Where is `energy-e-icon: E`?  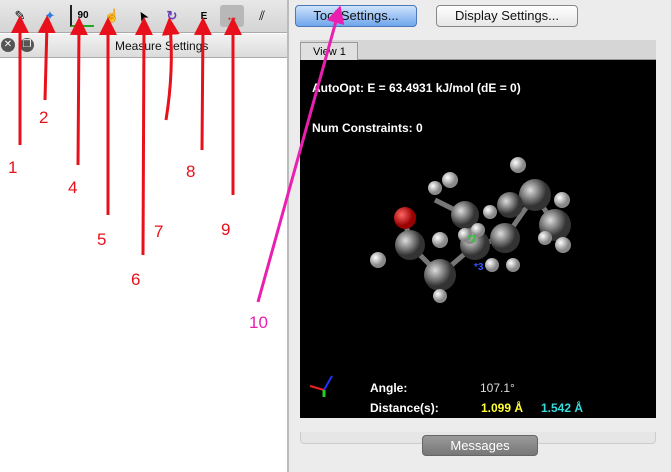
energy-e-icon: E is located at coordinates (204, 16).